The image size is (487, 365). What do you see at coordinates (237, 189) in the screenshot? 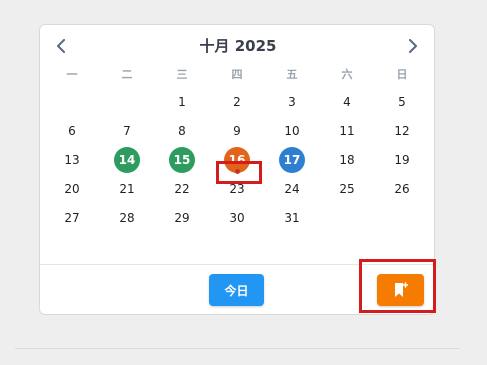
I see `day-cell: 23` at bounding box center [237, 189].